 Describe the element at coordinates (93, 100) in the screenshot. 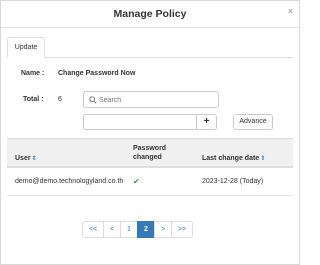

I see `search-icon` at that location.